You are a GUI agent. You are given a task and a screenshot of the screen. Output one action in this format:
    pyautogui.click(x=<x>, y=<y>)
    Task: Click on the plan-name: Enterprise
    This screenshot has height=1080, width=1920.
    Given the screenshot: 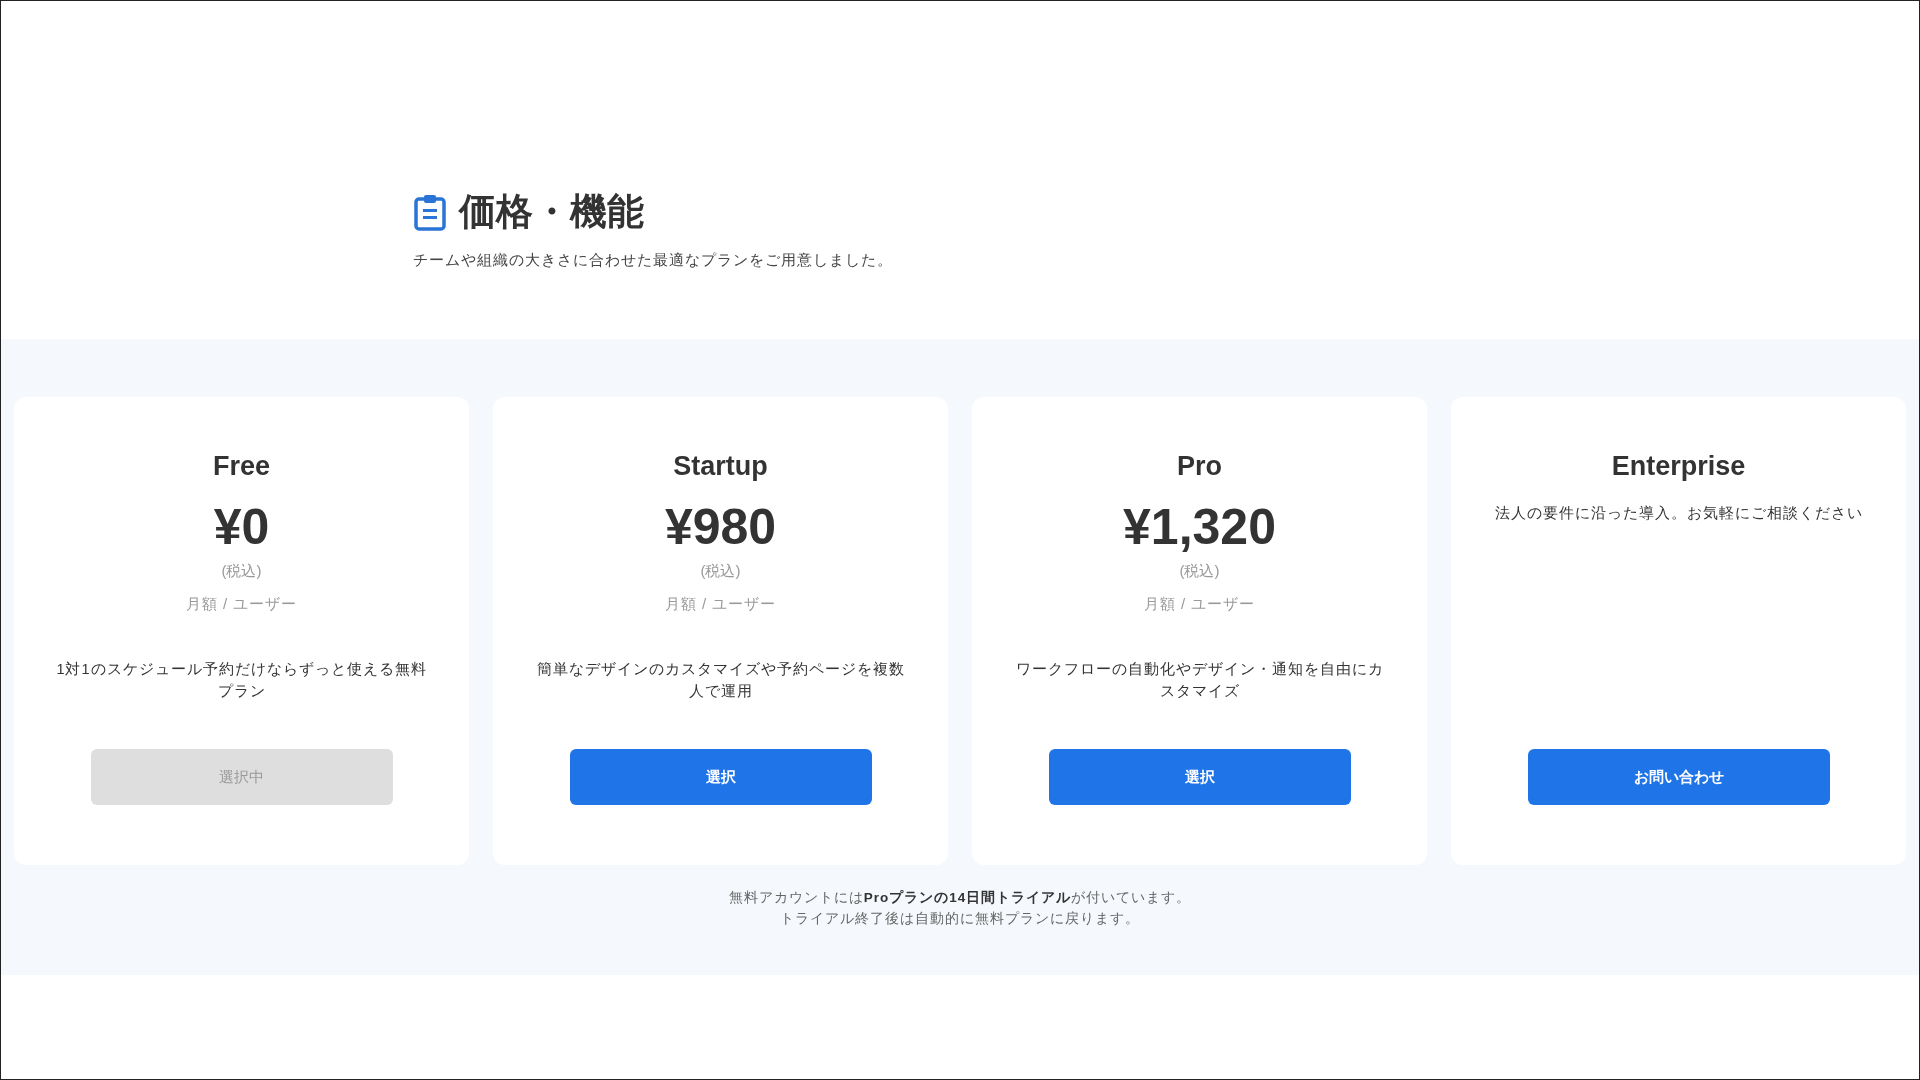 What is the action you would take?
    pyautogui.click(x=1678, y=466)
    